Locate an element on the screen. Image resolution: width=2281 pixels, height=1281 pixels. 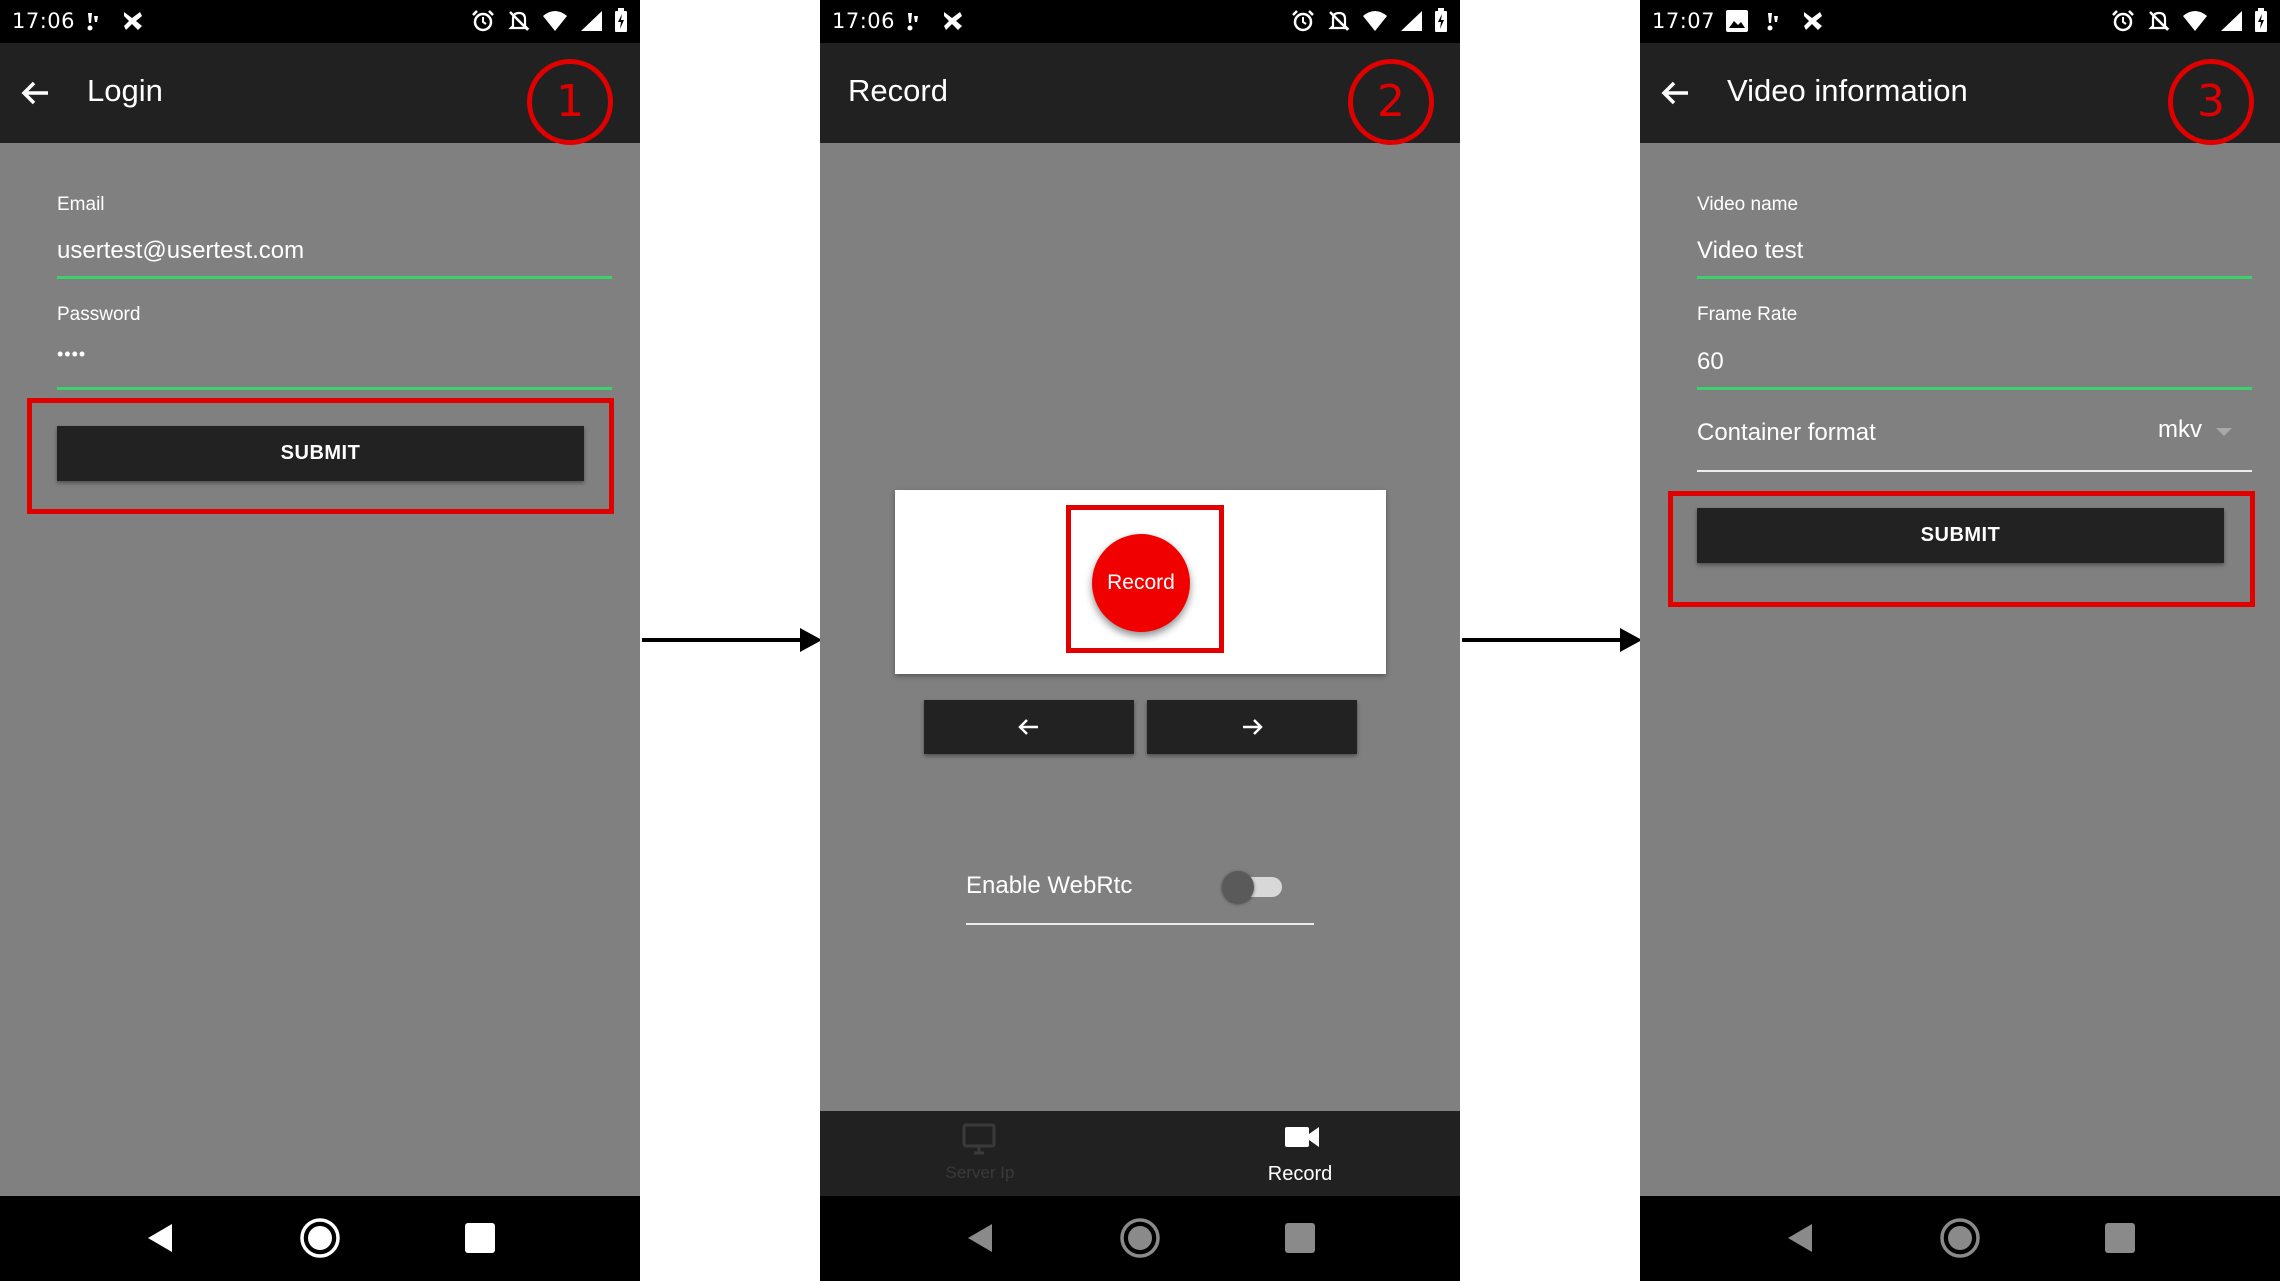
previous-button is located at coordinates (1029, 727).